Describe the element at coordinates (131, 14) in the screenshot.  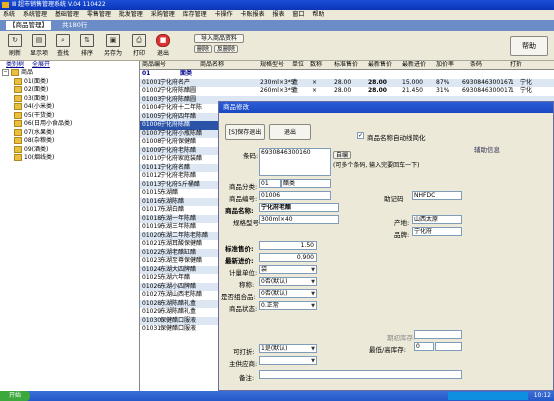
I see `menu-item-wholesale: 批发管理` at that location.